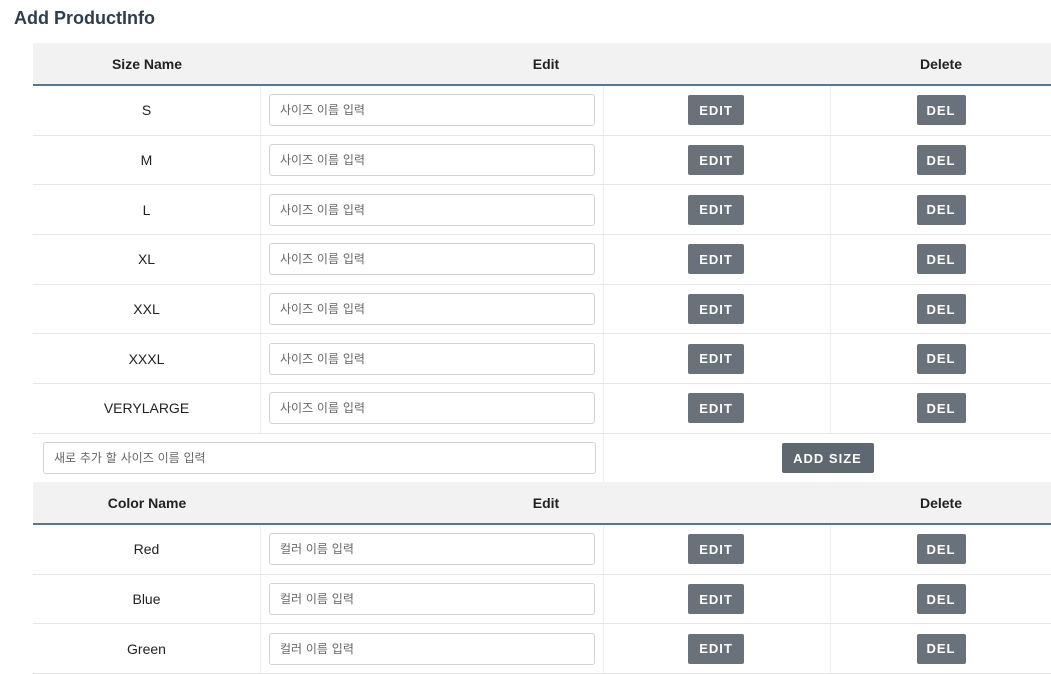 The height and width of the screenshot is (674, 1051). I want to click on size-name-cell: XXXL, so click(147, 359).